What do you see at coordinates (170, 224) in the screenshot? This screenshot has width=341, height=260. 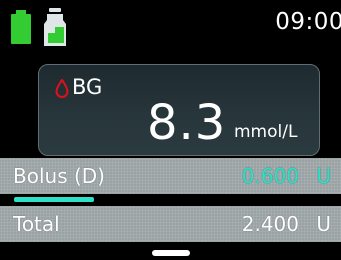 I see `total-row: Total 2.400 U` at bounding box center [170, 224].